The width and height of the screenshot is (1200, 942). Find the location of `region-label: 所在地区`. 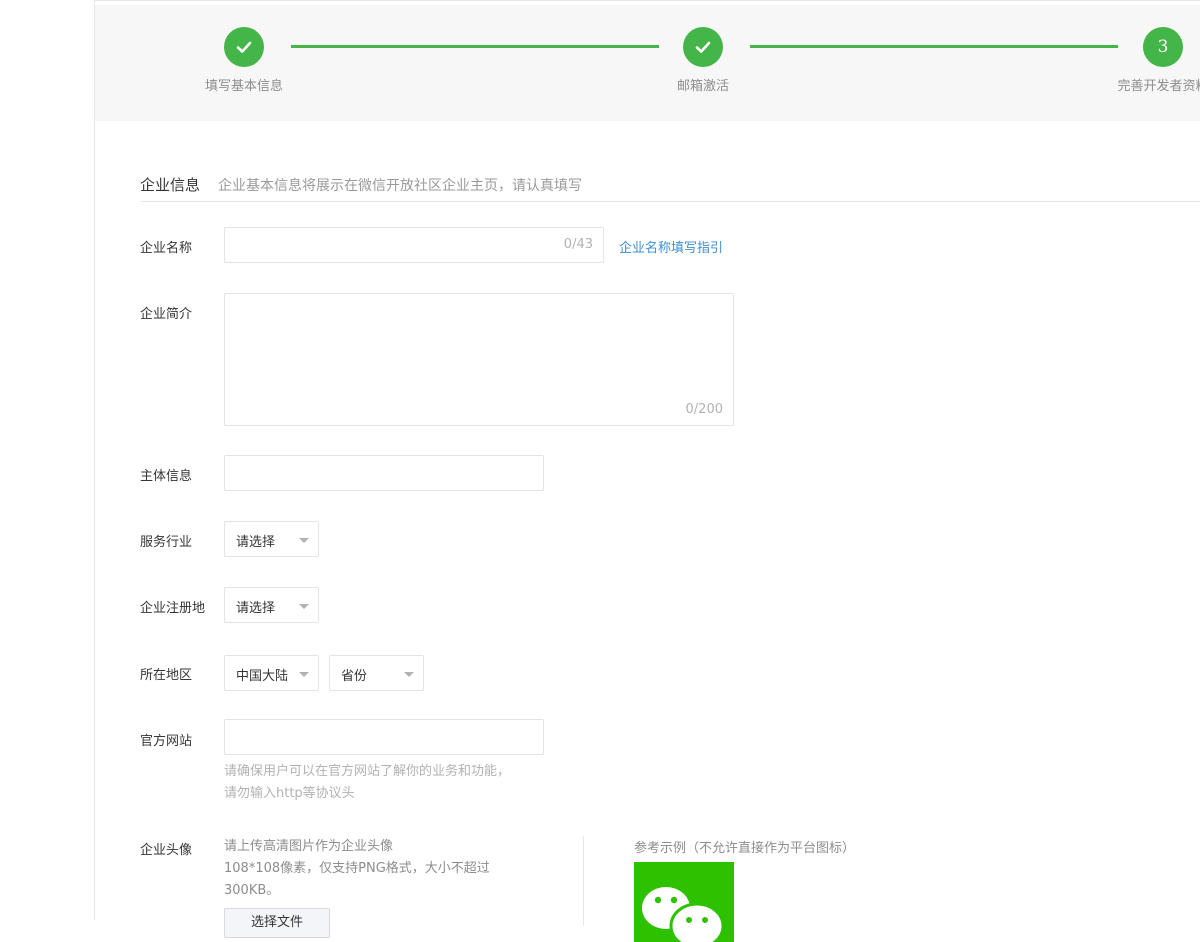

region-label: 所在地区 is located at coordinates (166, 675).